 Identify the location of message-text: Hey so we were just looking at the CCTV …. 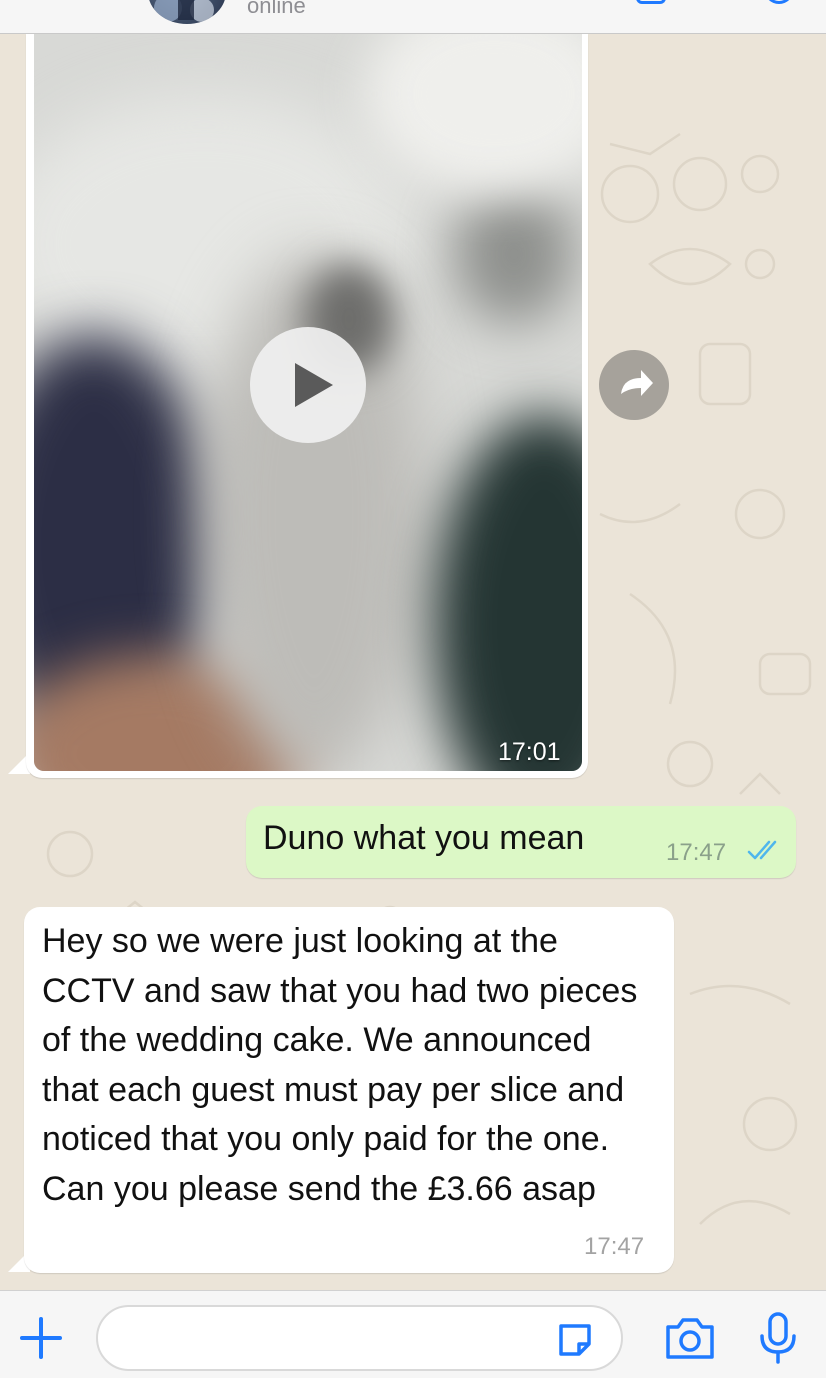
(340, 1065).